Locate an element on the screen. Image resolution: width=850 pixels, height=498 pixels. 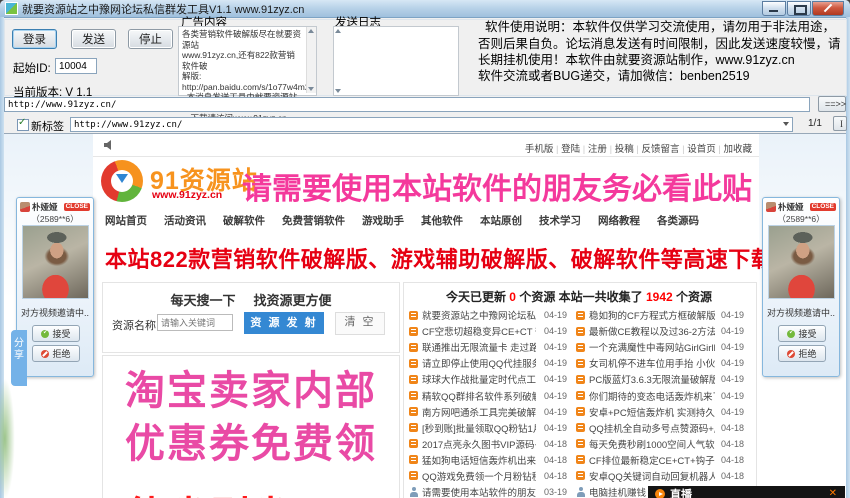
list-item: 每天免费秒刷1000空间人气软件 04-18 is located at coordinates (660, 444).